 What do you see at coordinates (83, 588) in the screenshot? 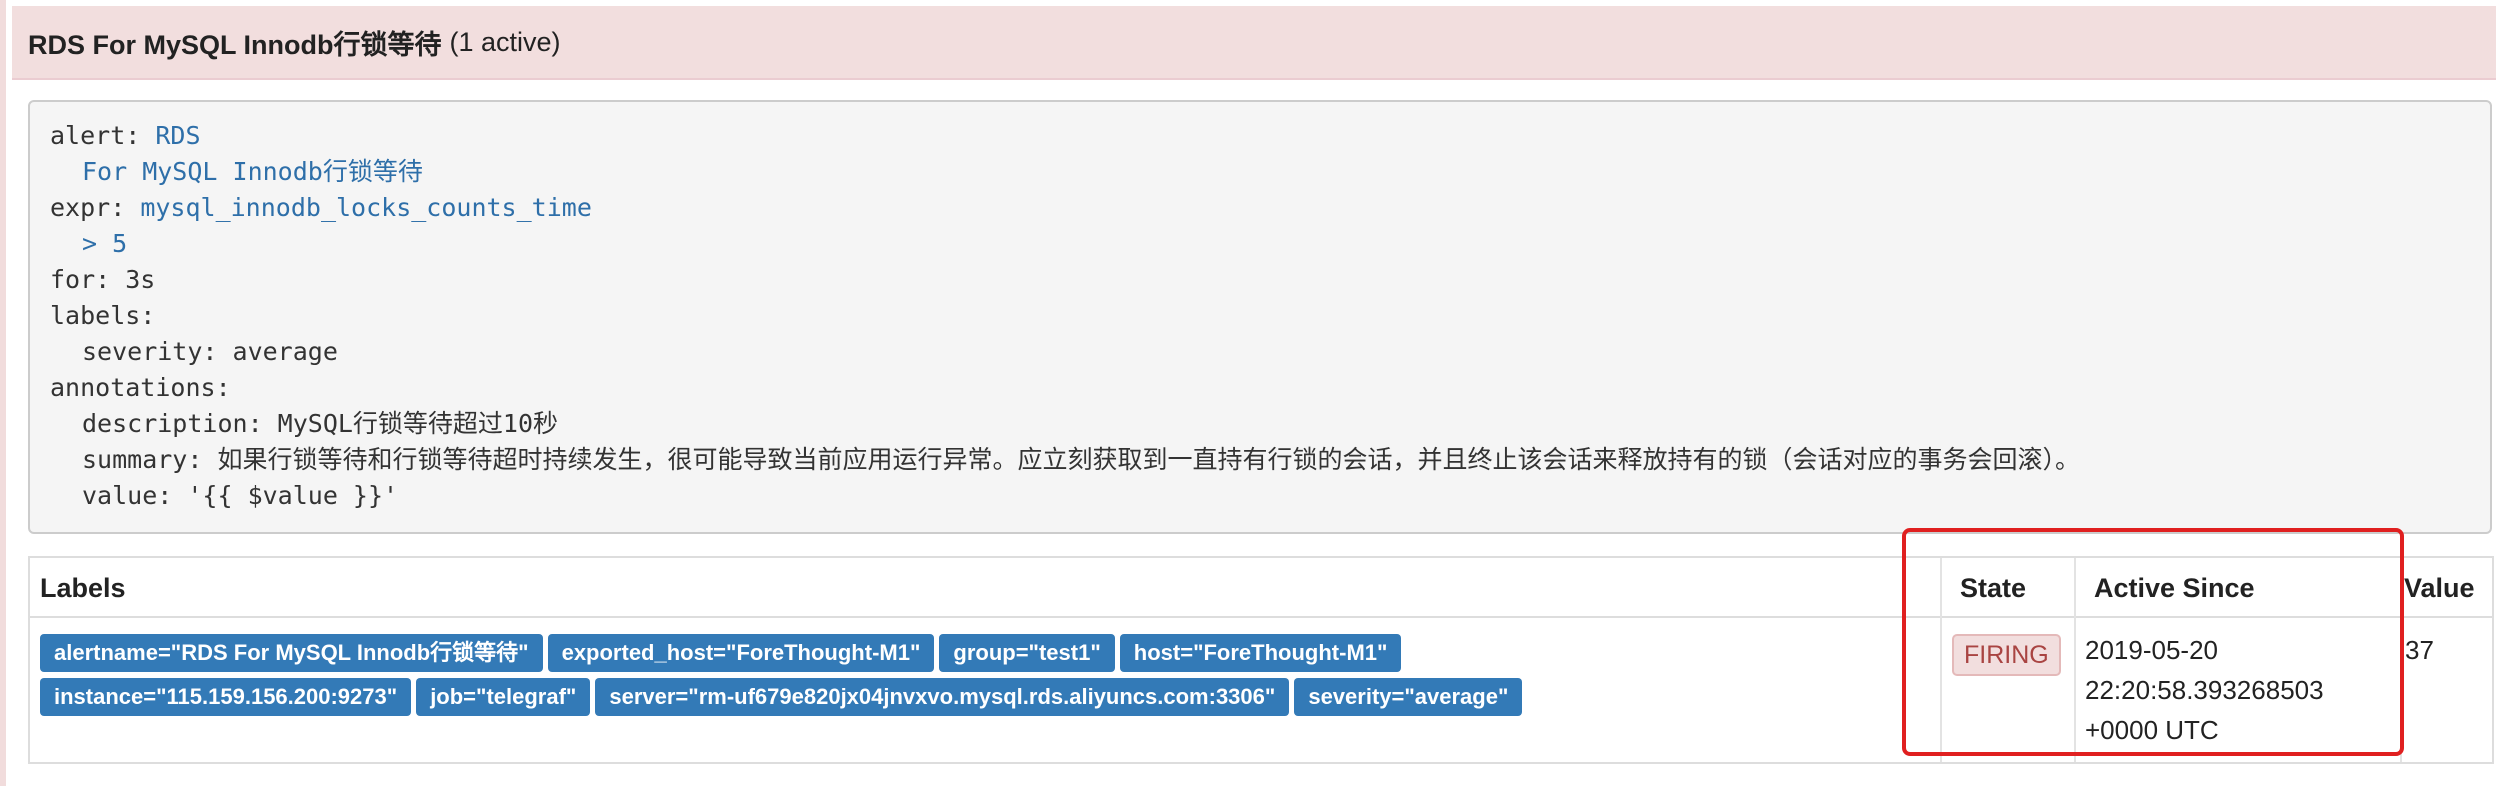
I see `header-labels: Labels` at bounding box center [83, 588].